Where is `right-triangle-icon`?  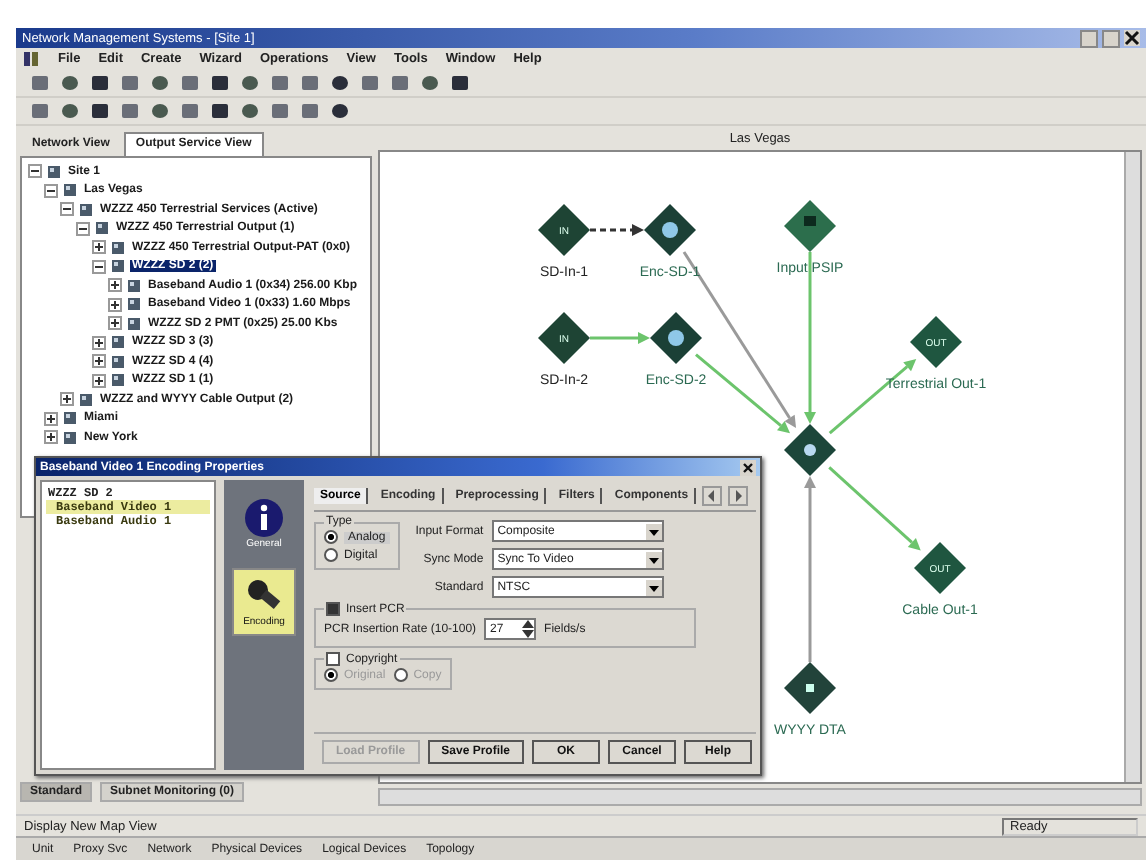 right-triangle-icon is located at coordinates (738, 496).